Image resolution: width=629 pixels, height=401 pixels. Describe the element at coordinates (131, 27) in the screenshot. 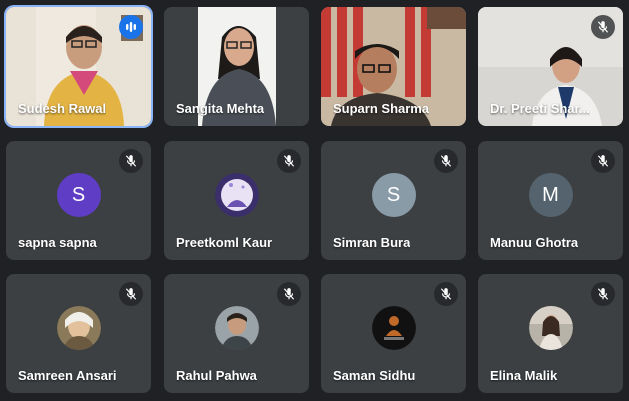

I see `speaking-indicator-icon` at that location.